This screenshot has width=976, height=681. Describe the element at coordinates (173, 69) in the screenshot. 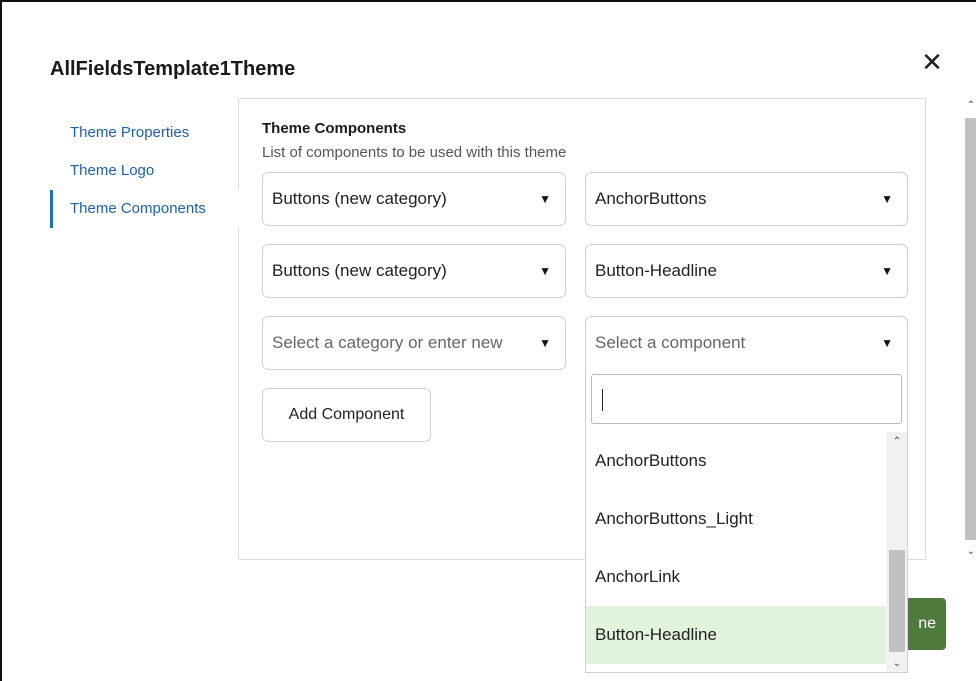

I see `dialog-title: AllFieldsTemplate1Theme` at that location.